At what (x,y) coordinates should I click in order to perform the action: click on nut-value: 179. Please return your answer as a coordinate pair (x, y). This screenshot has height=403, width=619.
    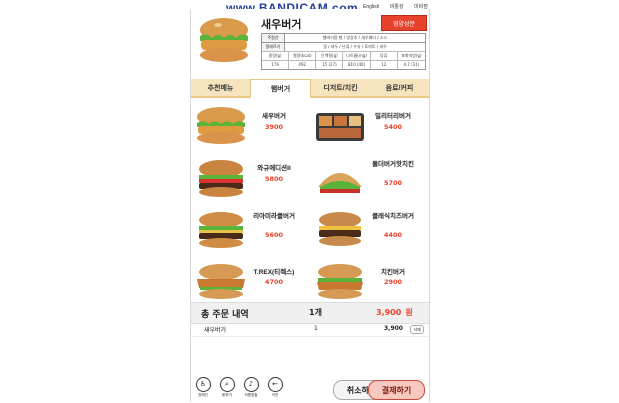
    Looking at the image, I should click on (276, 64).